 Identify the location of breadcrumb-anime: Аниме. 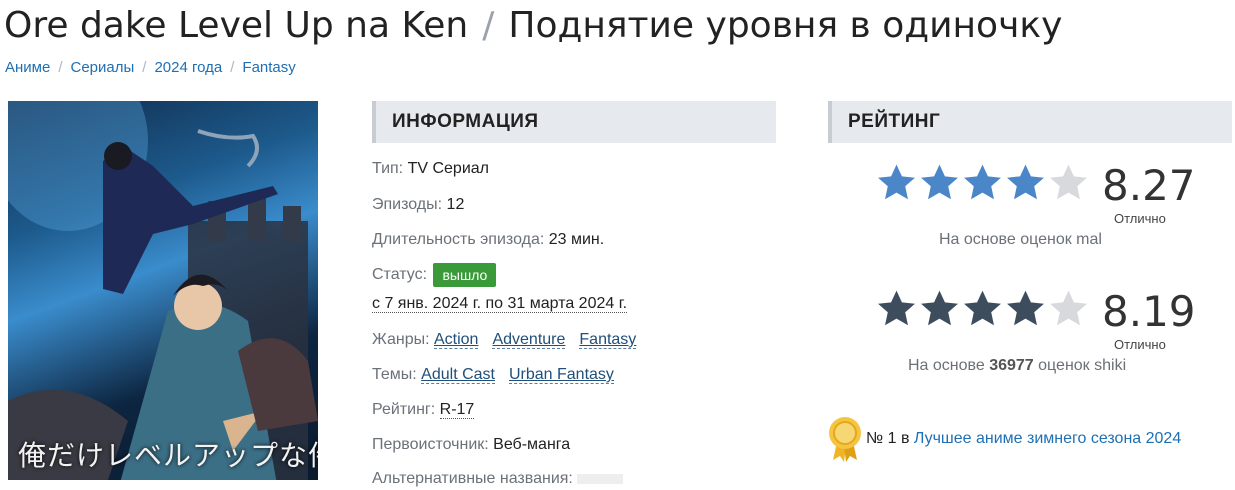
(27, 67).